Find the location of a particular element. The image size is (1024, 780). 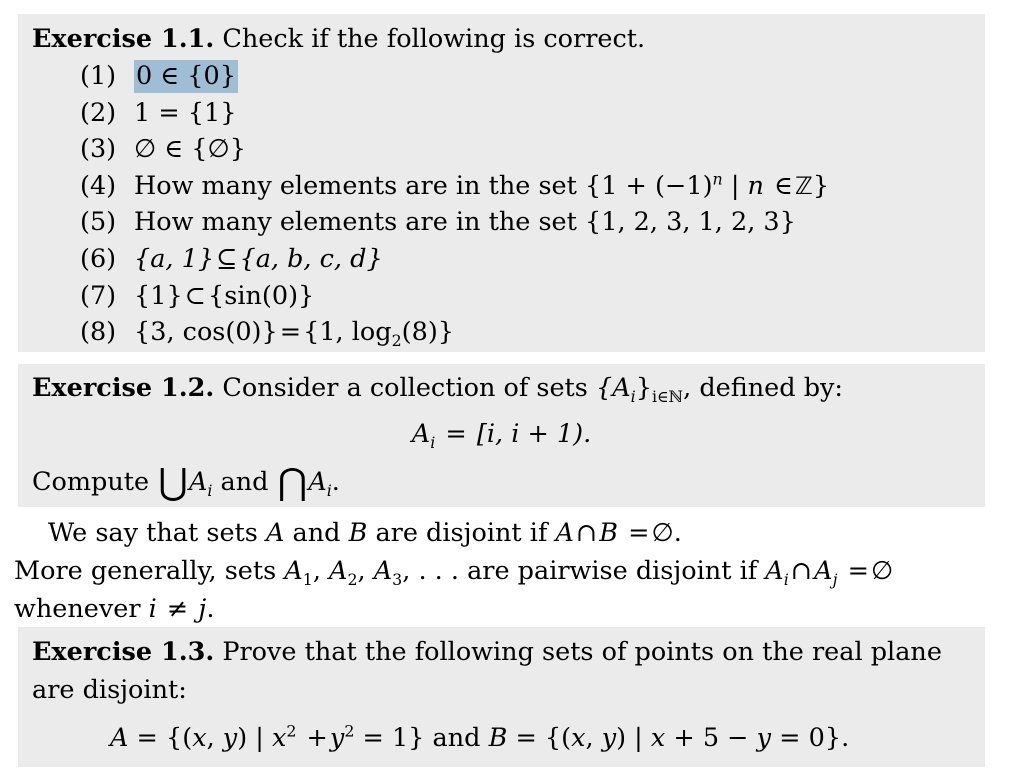

exercise-1-3-prompt-line-2-row: are disjoint: is located at coordinates (501, 690).